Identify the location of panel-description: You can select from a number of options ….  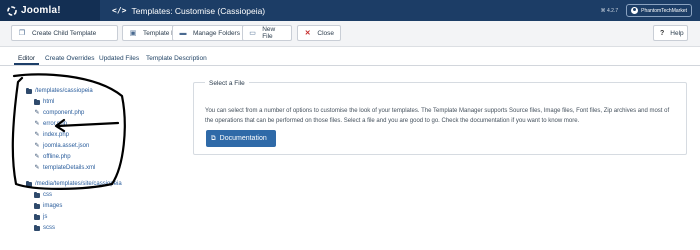
(437, 116).